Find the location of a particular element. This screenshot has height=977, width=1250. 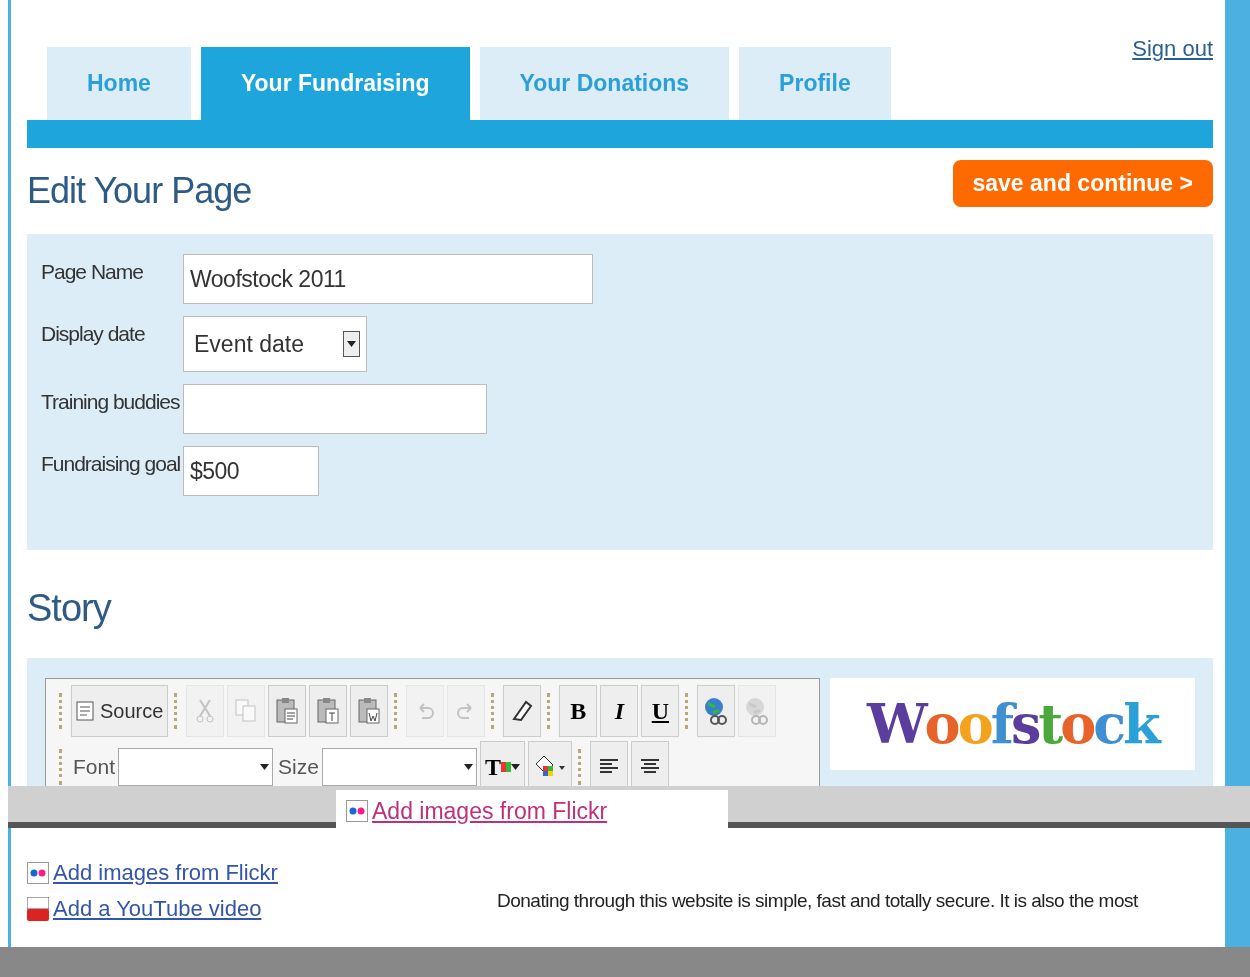

size-label: Size is located at coordinates (298, 767).